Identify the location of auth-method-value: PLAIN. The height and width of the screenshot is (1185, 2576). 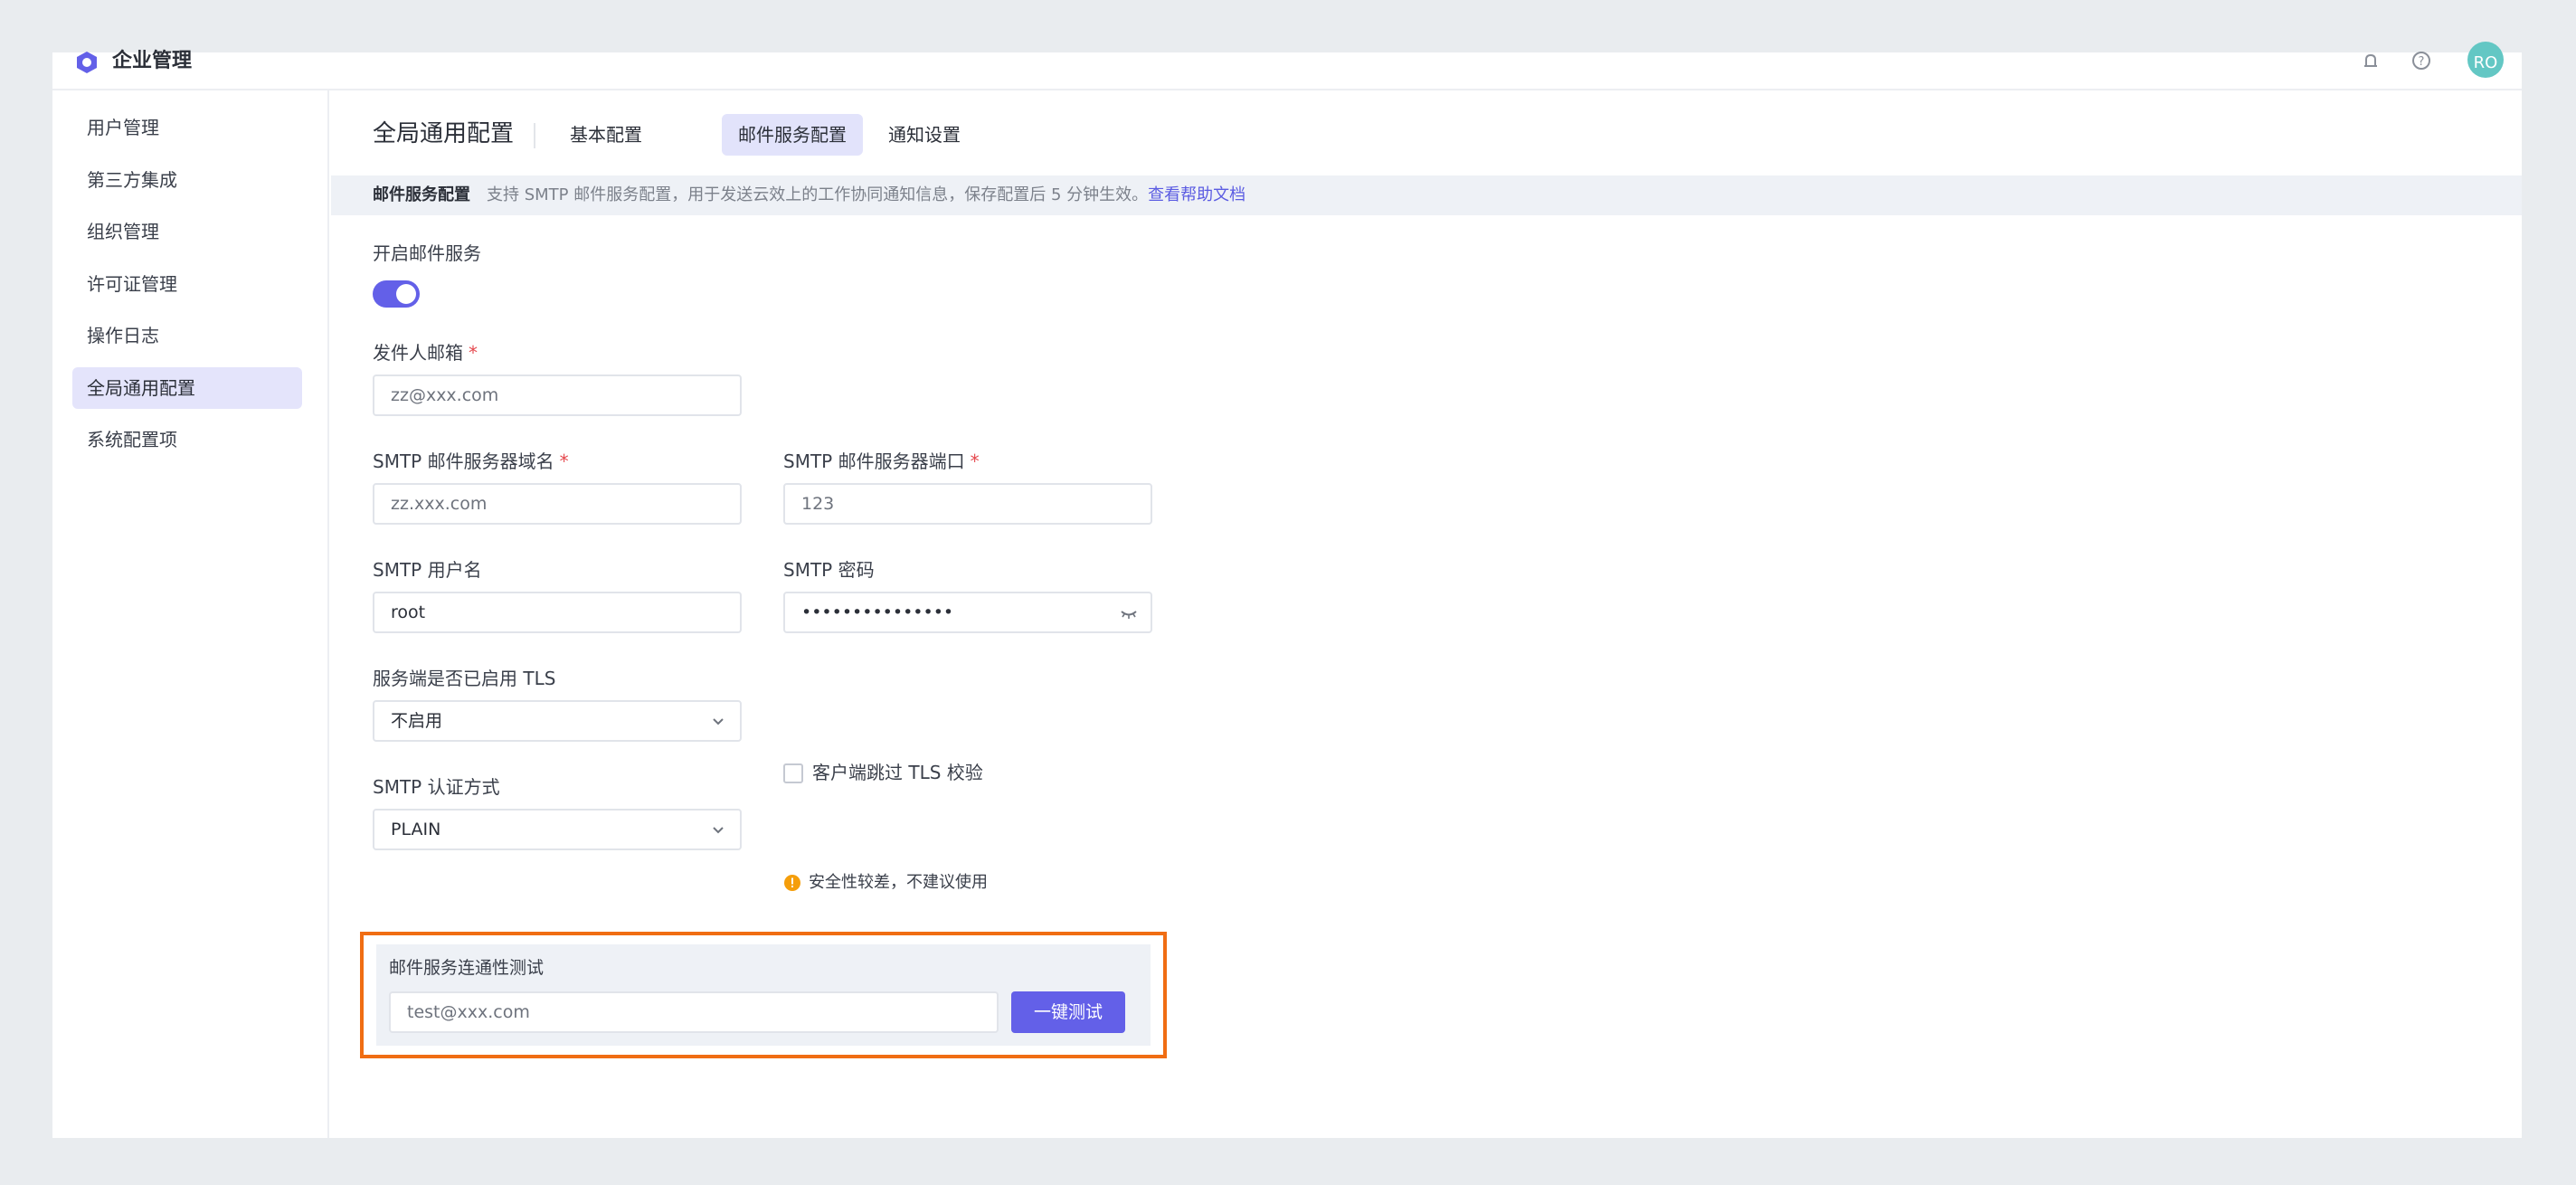
(416, 829).